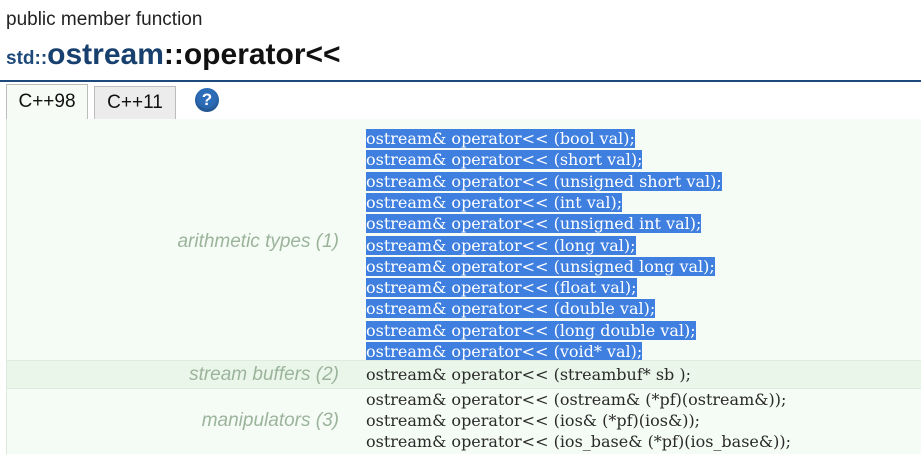 The image size is (921, 454). I want to click on code-line: ostream& operator<< (streambuf* sb );, so click(529, 374).